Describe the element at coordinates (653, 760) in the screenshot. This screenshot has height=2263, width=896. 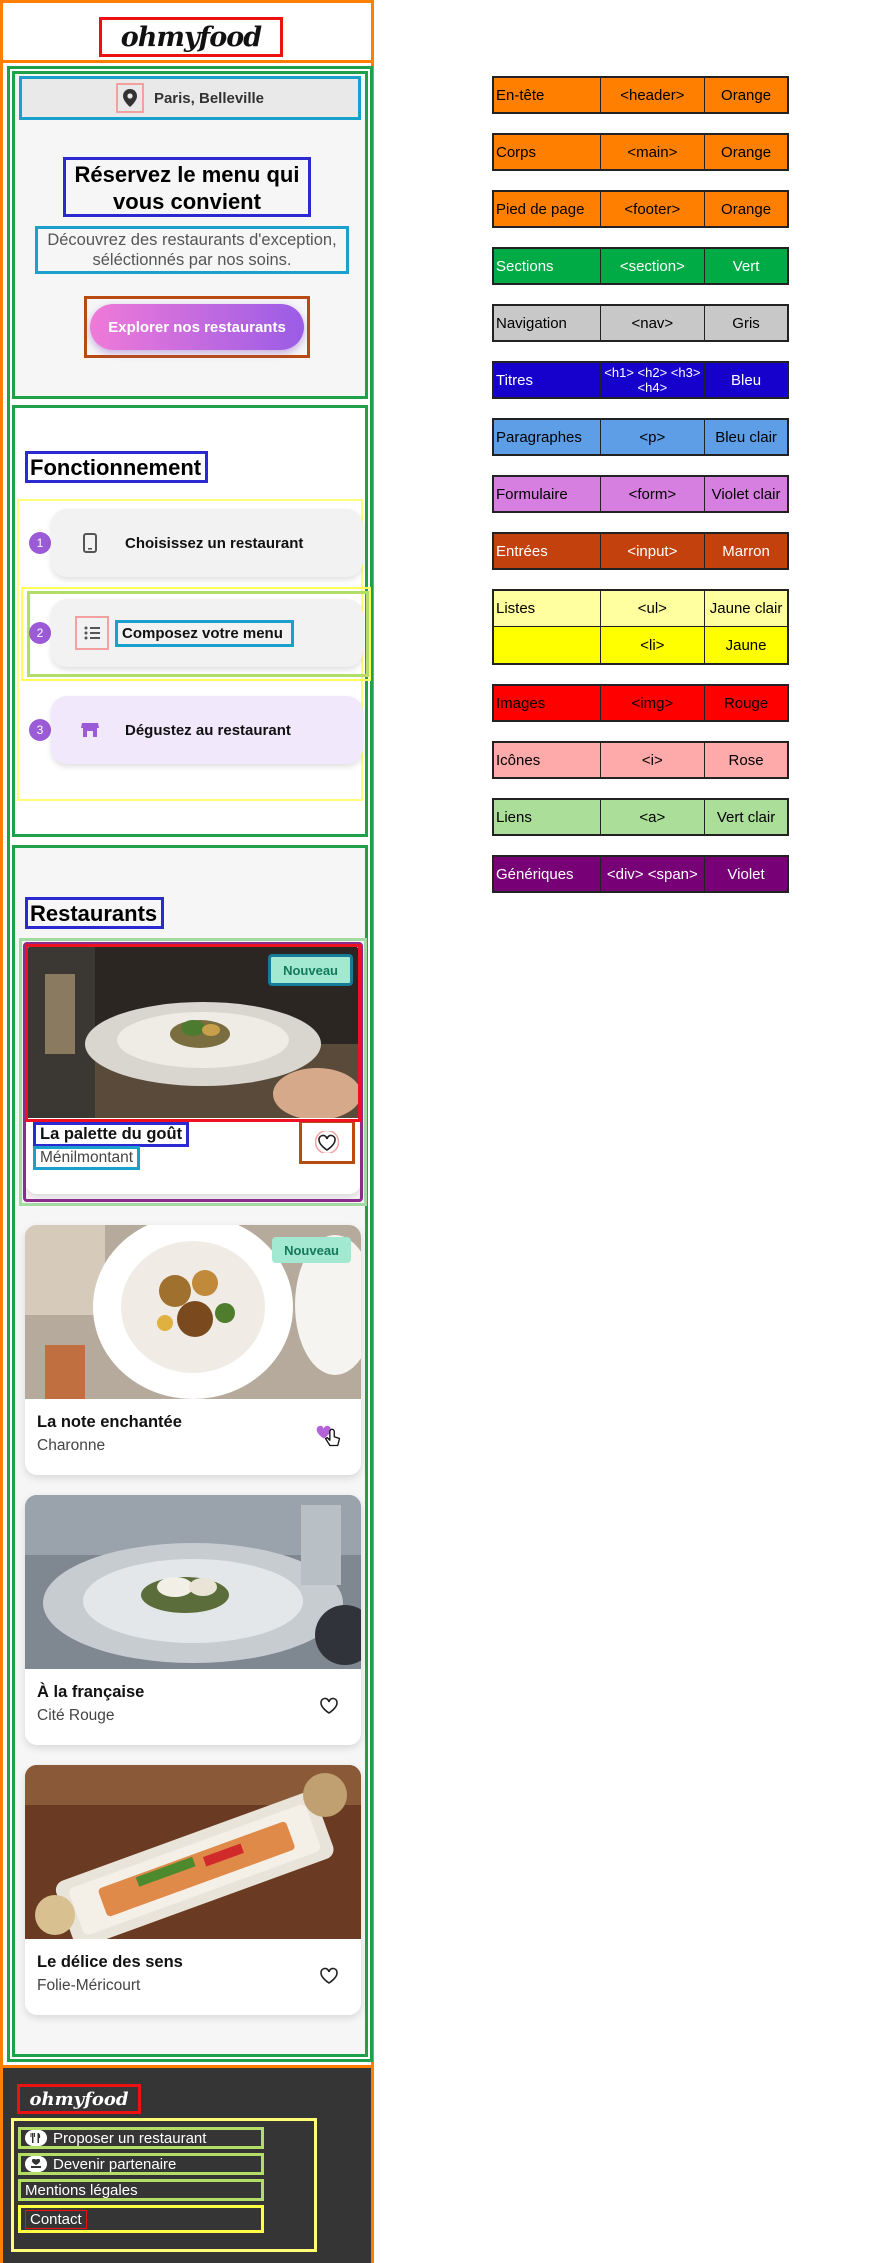
I see `legend-tag: <i>` at that location.